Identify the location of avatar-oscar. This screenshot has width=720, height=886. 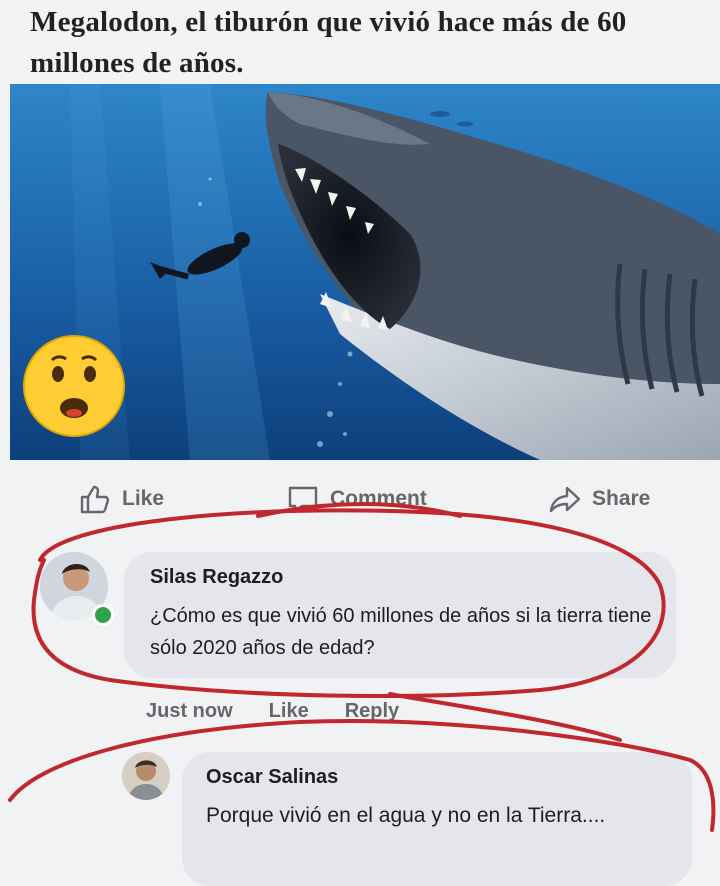
(146, 776).